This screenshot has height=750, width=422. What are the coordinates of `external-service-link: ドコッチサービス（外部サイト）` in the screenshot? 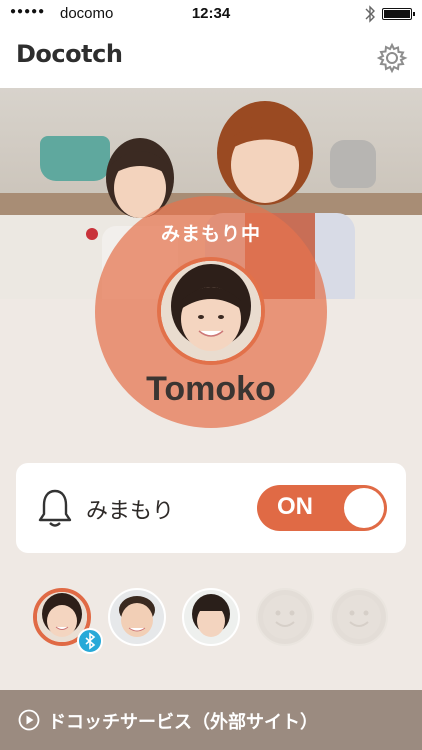 It's located at (211, 720).